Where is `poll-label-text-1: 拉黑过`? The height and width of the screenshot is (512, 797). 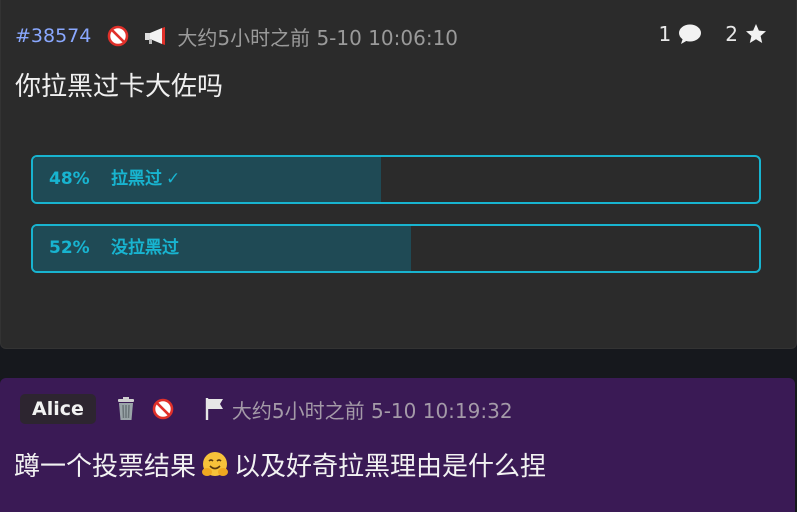
poll-label-text-1: 拉黑过 is located at coordinates (136, 179).